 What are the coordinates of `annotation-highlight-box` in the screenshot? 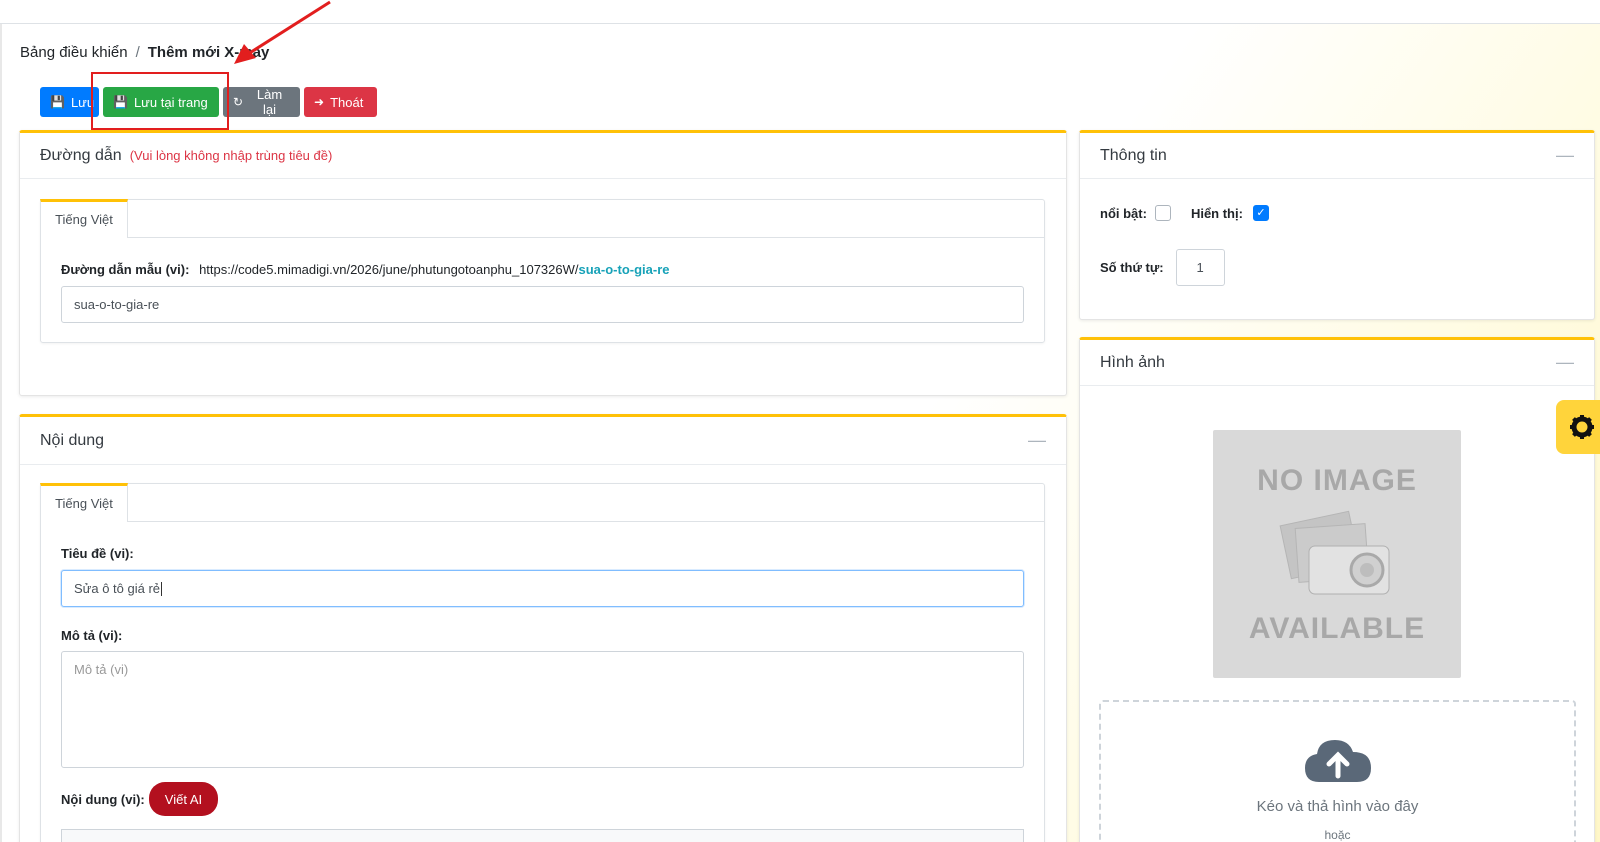 It's located at (160, 101).